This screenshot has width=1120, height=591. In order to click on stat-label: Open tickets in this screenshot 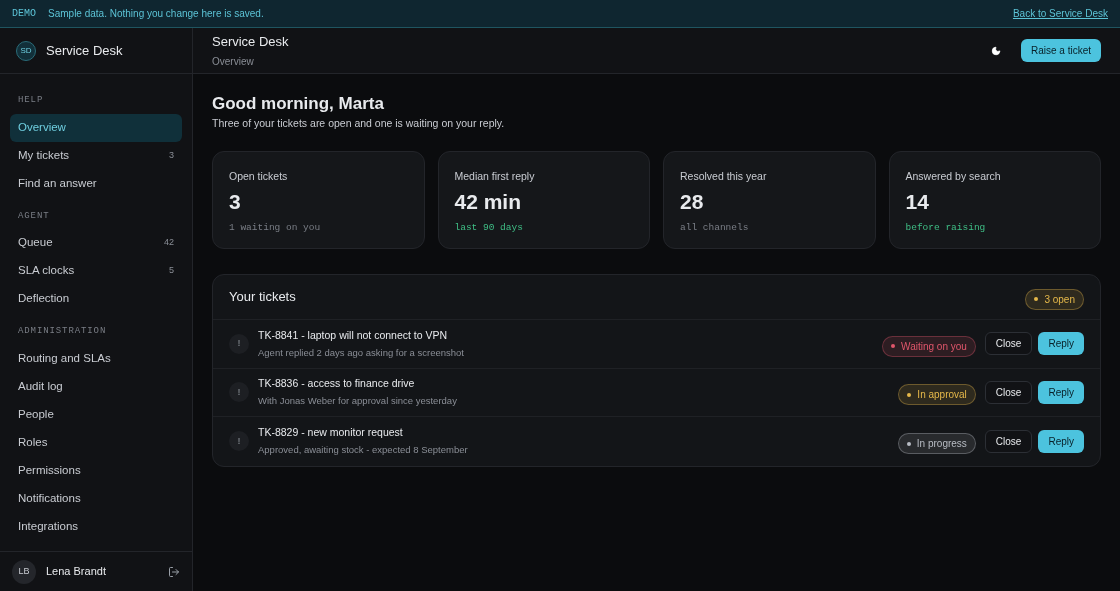, I will do `click(259, 176)`.